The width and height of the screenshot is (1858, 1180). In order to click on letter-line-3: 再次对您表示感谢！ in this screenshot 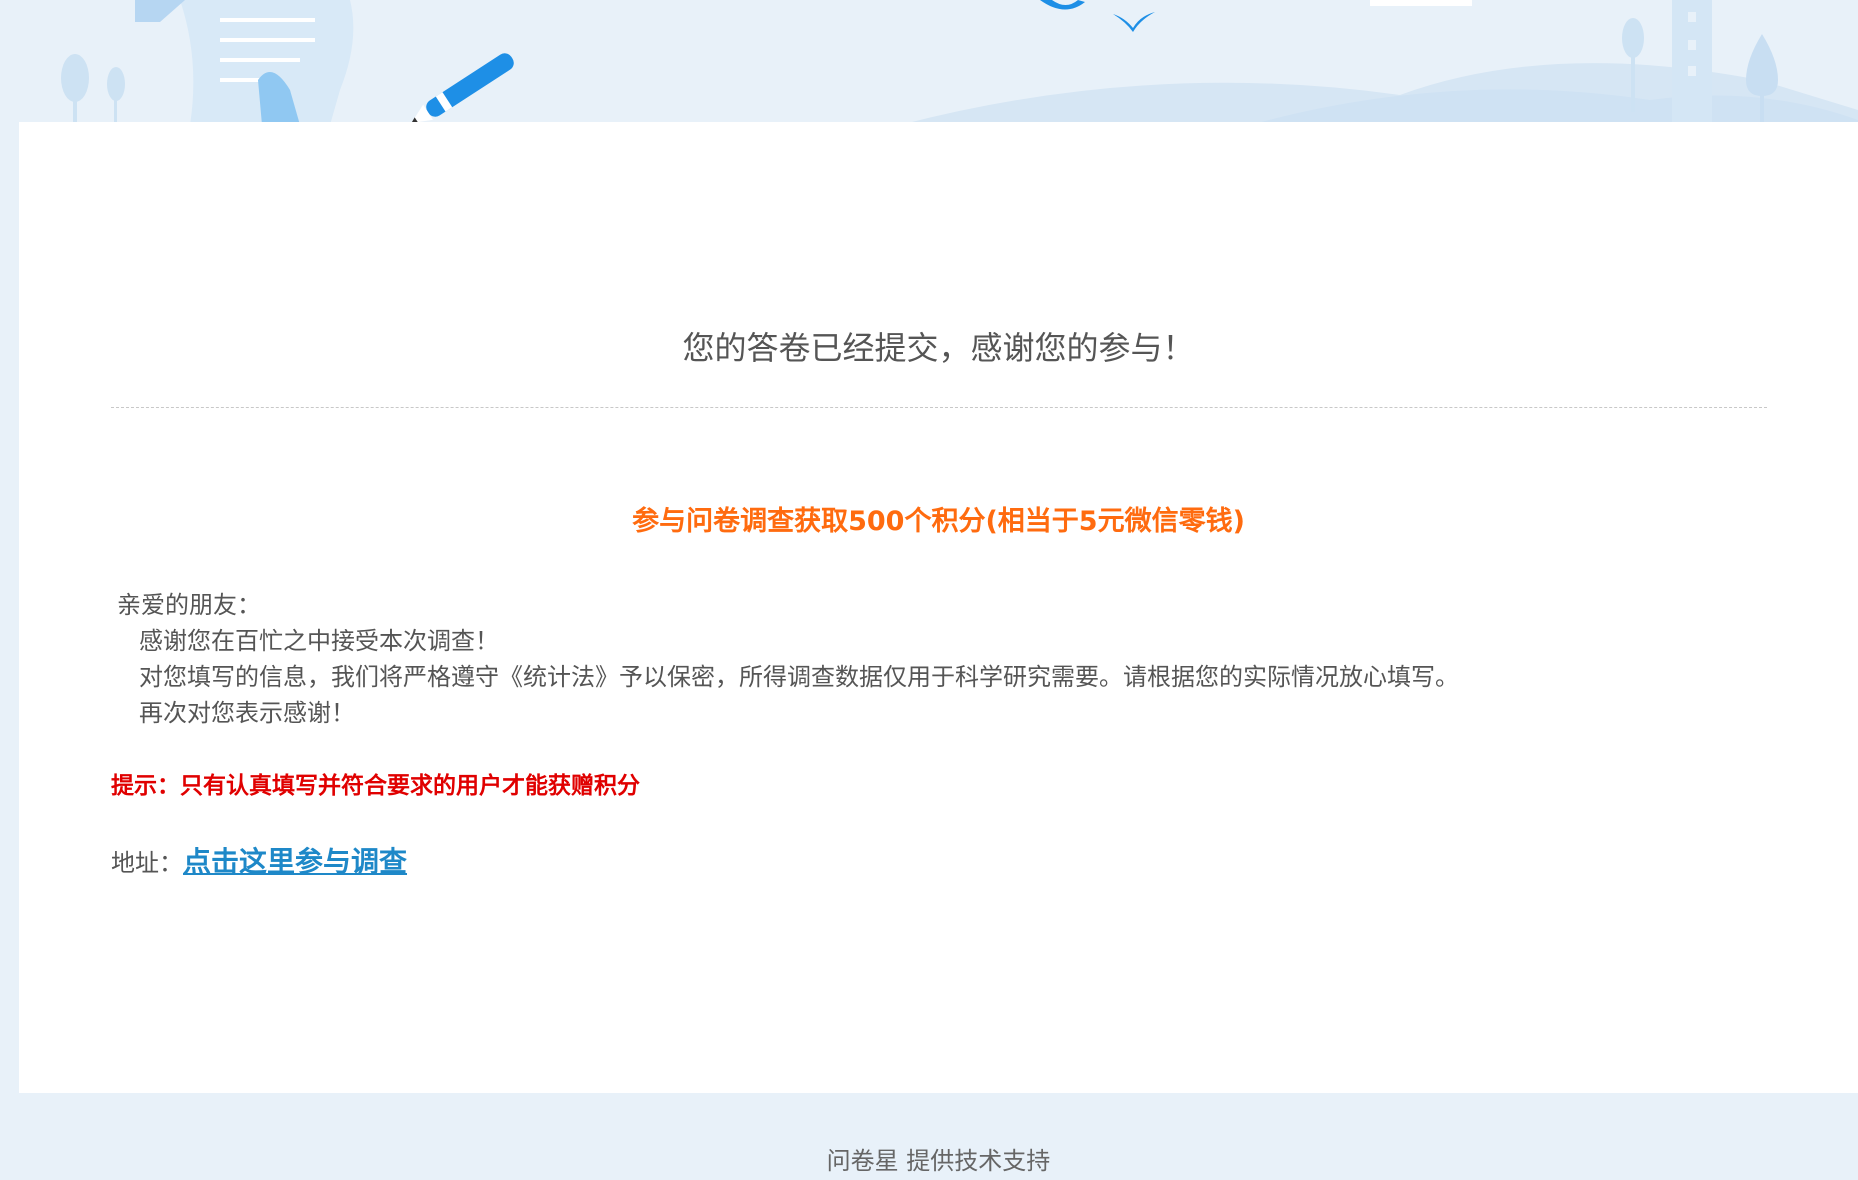, I will do `click(247, 713)`.